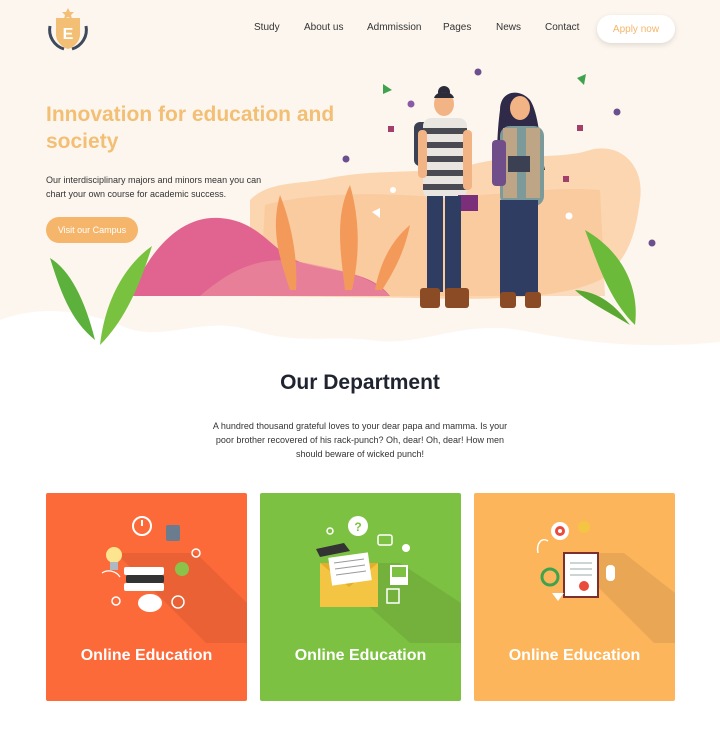  What do you see at coordinates (574, 655) in the screenshot?
I see `card-3-label: Online Education` at bounding box center [574, 655].